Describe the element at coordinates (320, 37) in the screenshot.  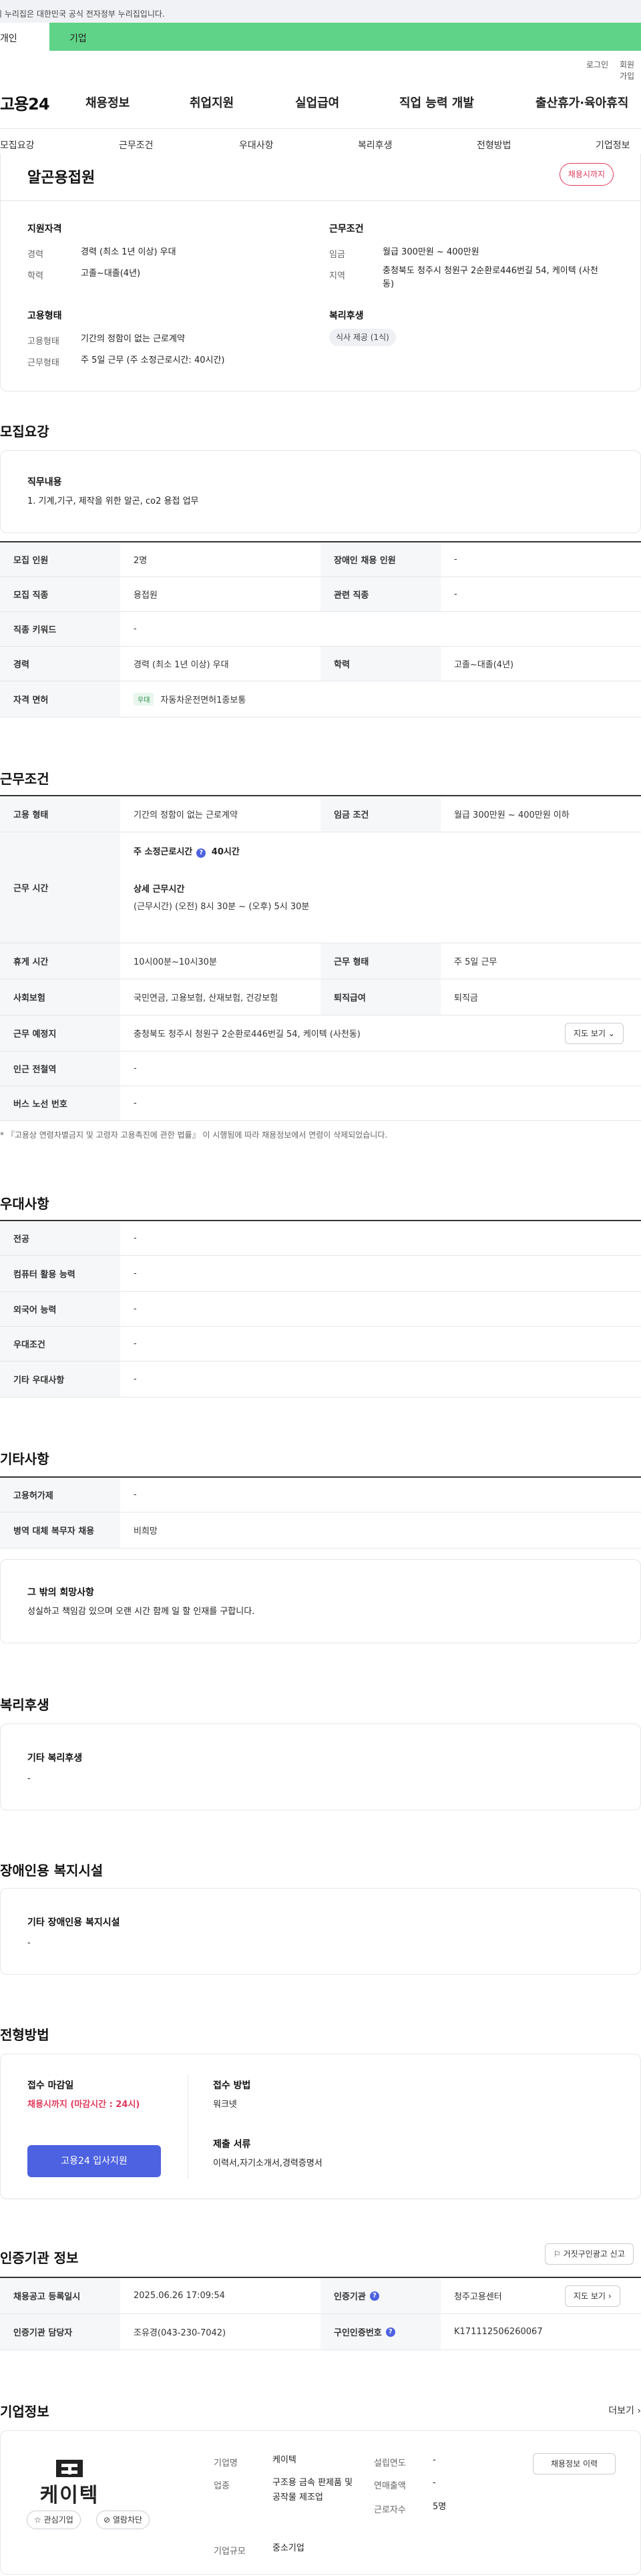
I see `member-type-tabs: 개인 기업` at that location.